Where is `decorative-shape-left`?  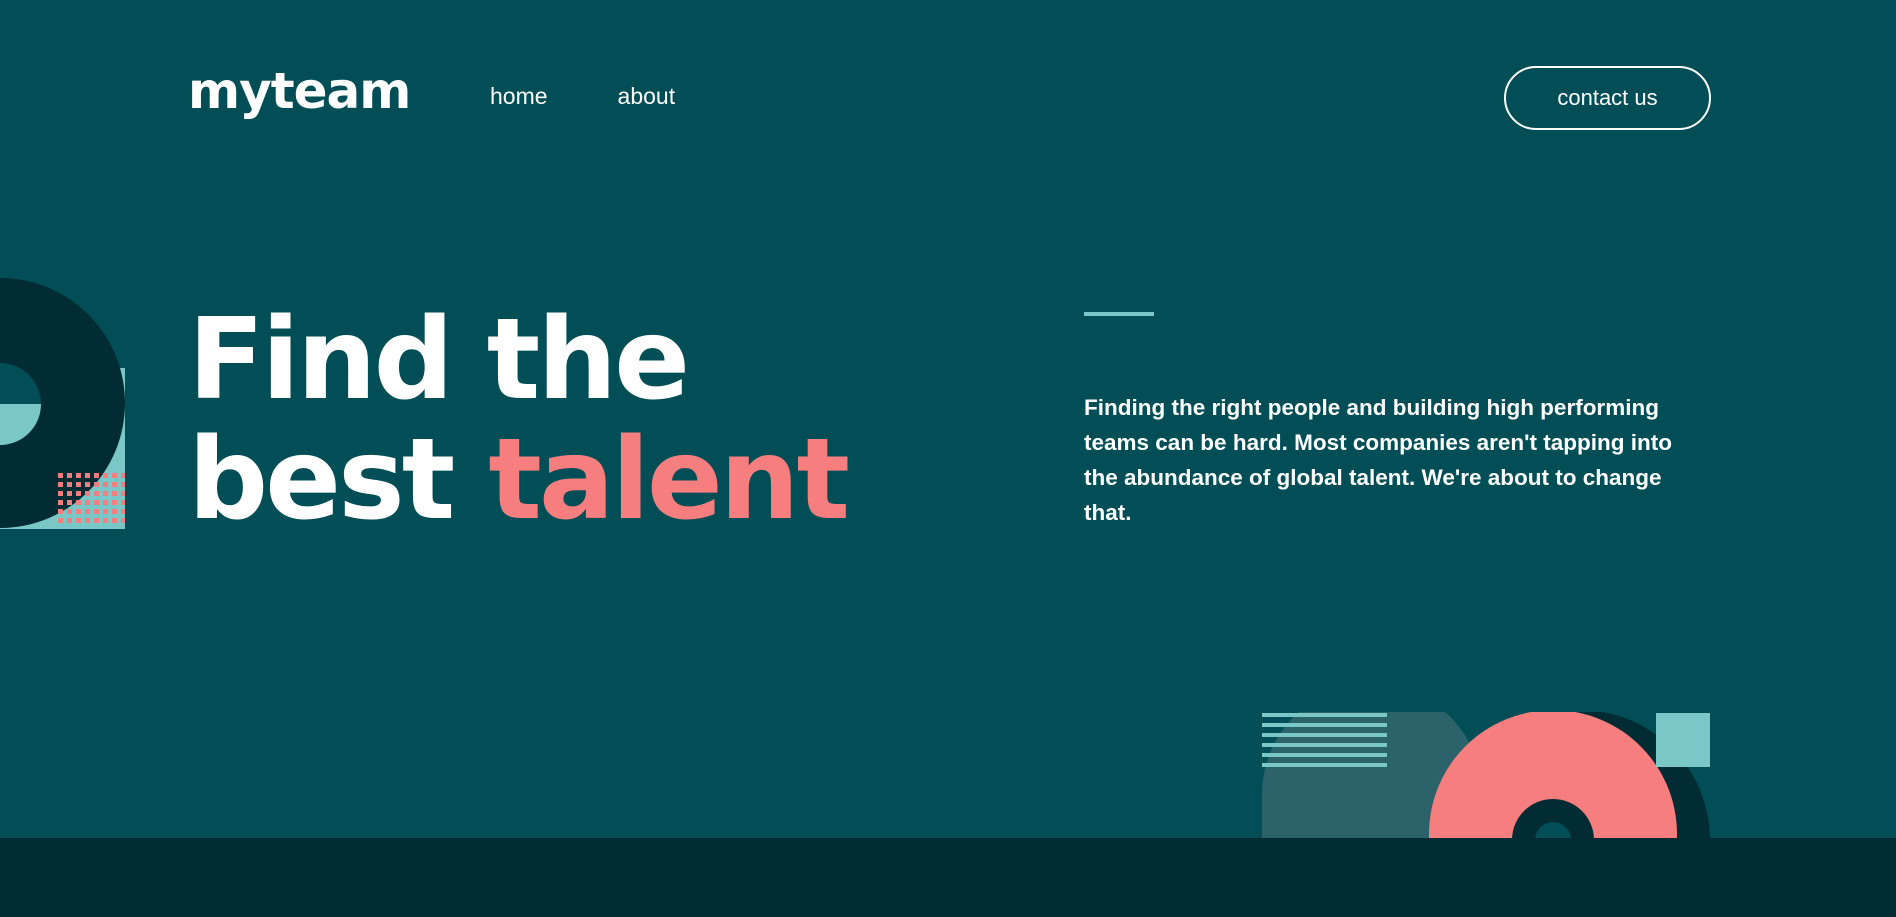
decorative-shape-left is located at coordinates (62, 403).